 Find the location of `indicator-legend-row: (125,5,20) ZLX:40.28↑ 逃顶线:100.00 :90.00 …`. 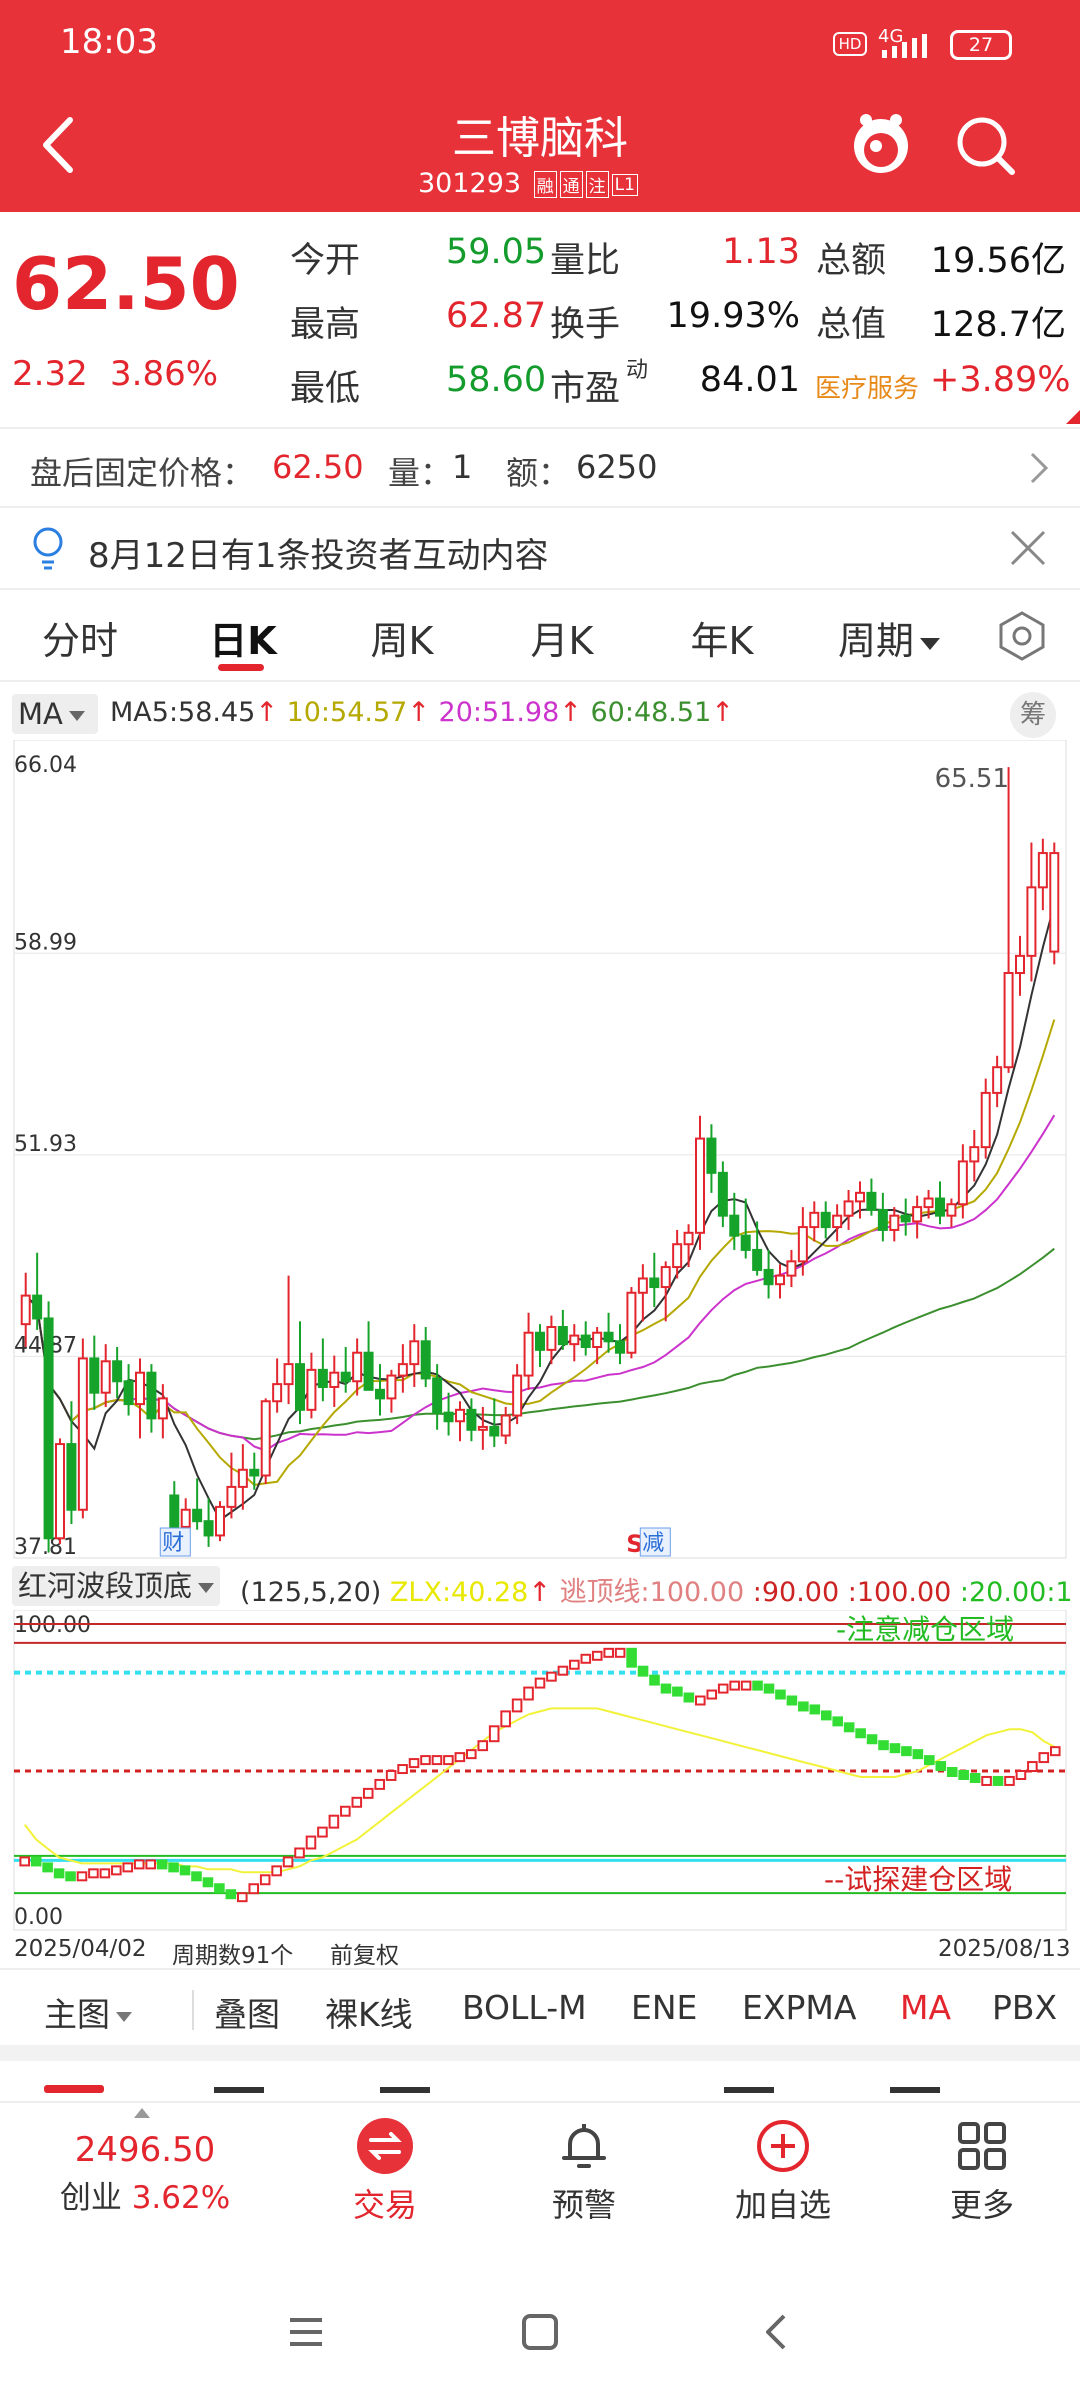

indicator-legend-row: (125,5,20) ZLX:40.28↑ 逃顶线:100.00 :90.00 … is located at coordinates (656, 1592).